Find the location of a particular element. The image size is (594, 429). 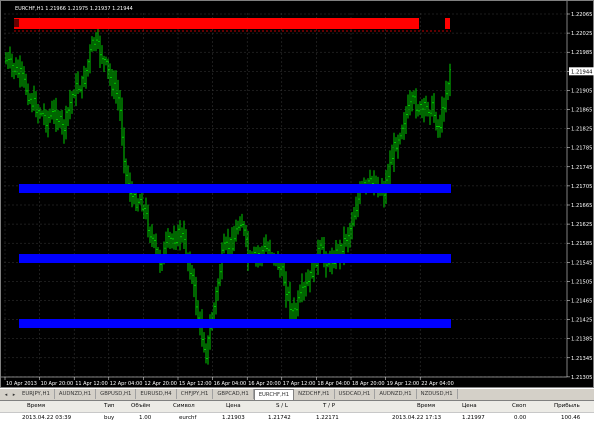

row-profit: 100.46 is located at coordinates (571, 418).